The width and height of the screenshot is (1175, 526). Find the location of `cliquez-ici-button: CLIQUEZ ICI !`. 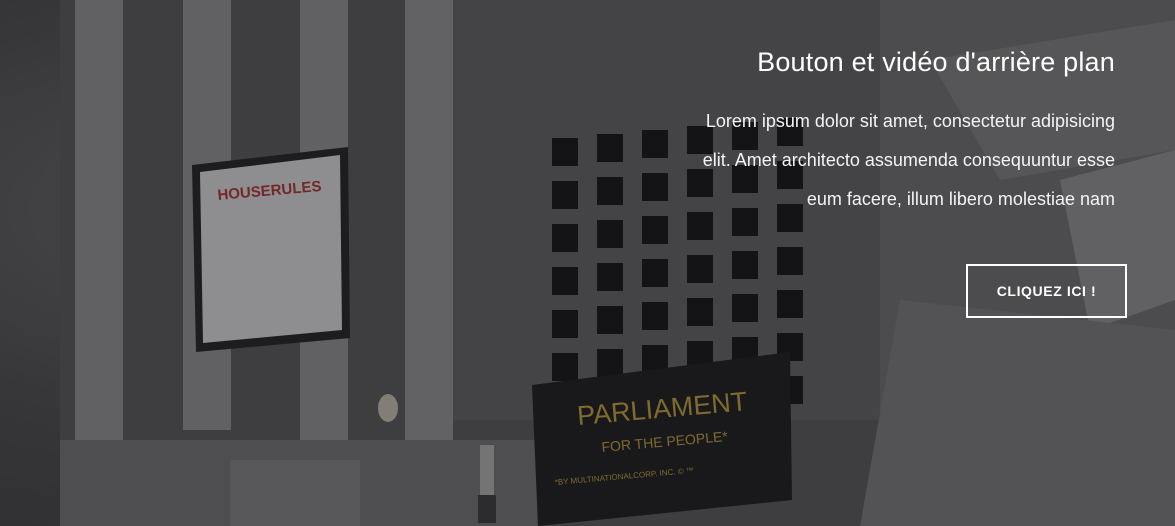

cliquez-ici-button: CLIQUEZ ICI ! is located at coordinates (1046, 291).